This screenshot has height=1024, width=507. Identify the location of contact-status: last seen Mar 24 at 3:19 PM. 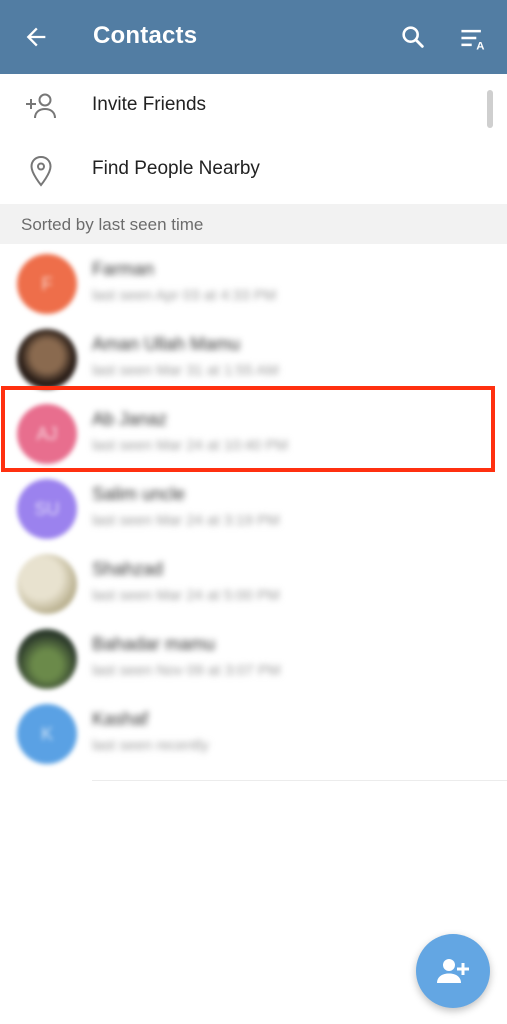
(186, 520).